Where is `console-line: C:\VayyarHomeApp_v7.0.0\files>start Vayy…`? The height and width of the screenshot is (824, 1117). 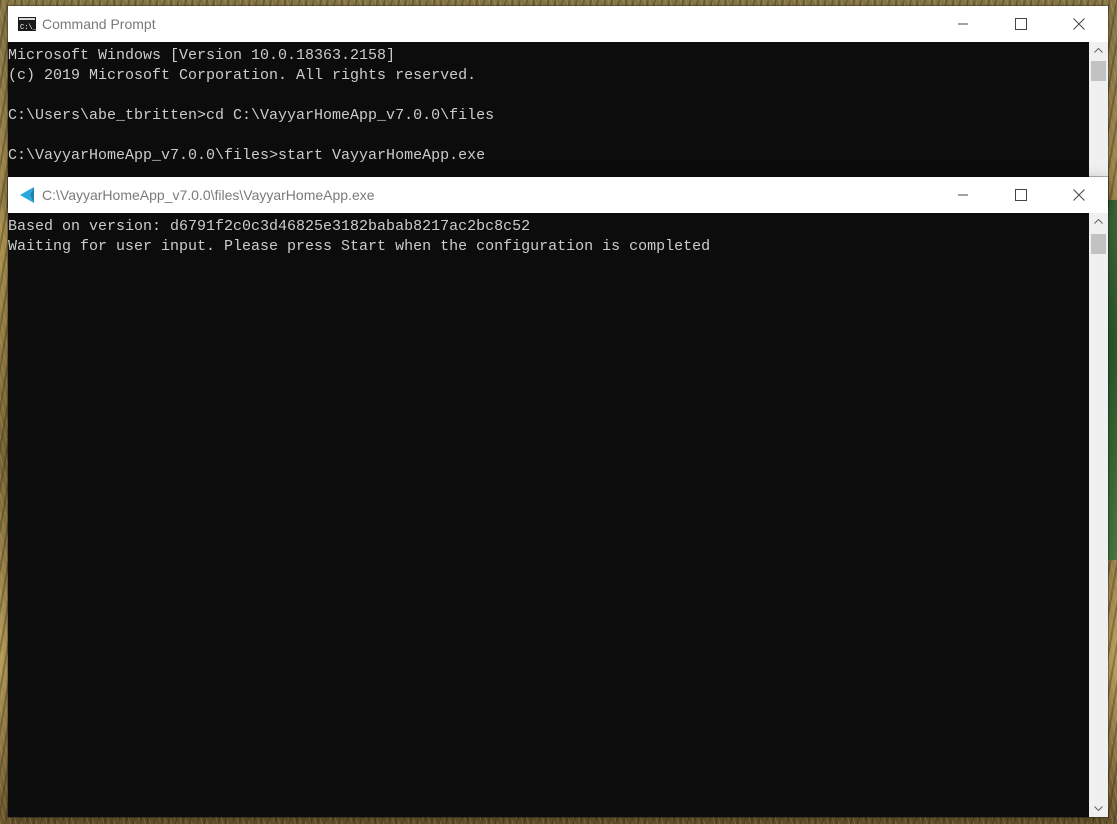
console-line: C:\VayyarHomeApp_v7.0.0\files>start Vayy… is located at coordinates (247, 155).